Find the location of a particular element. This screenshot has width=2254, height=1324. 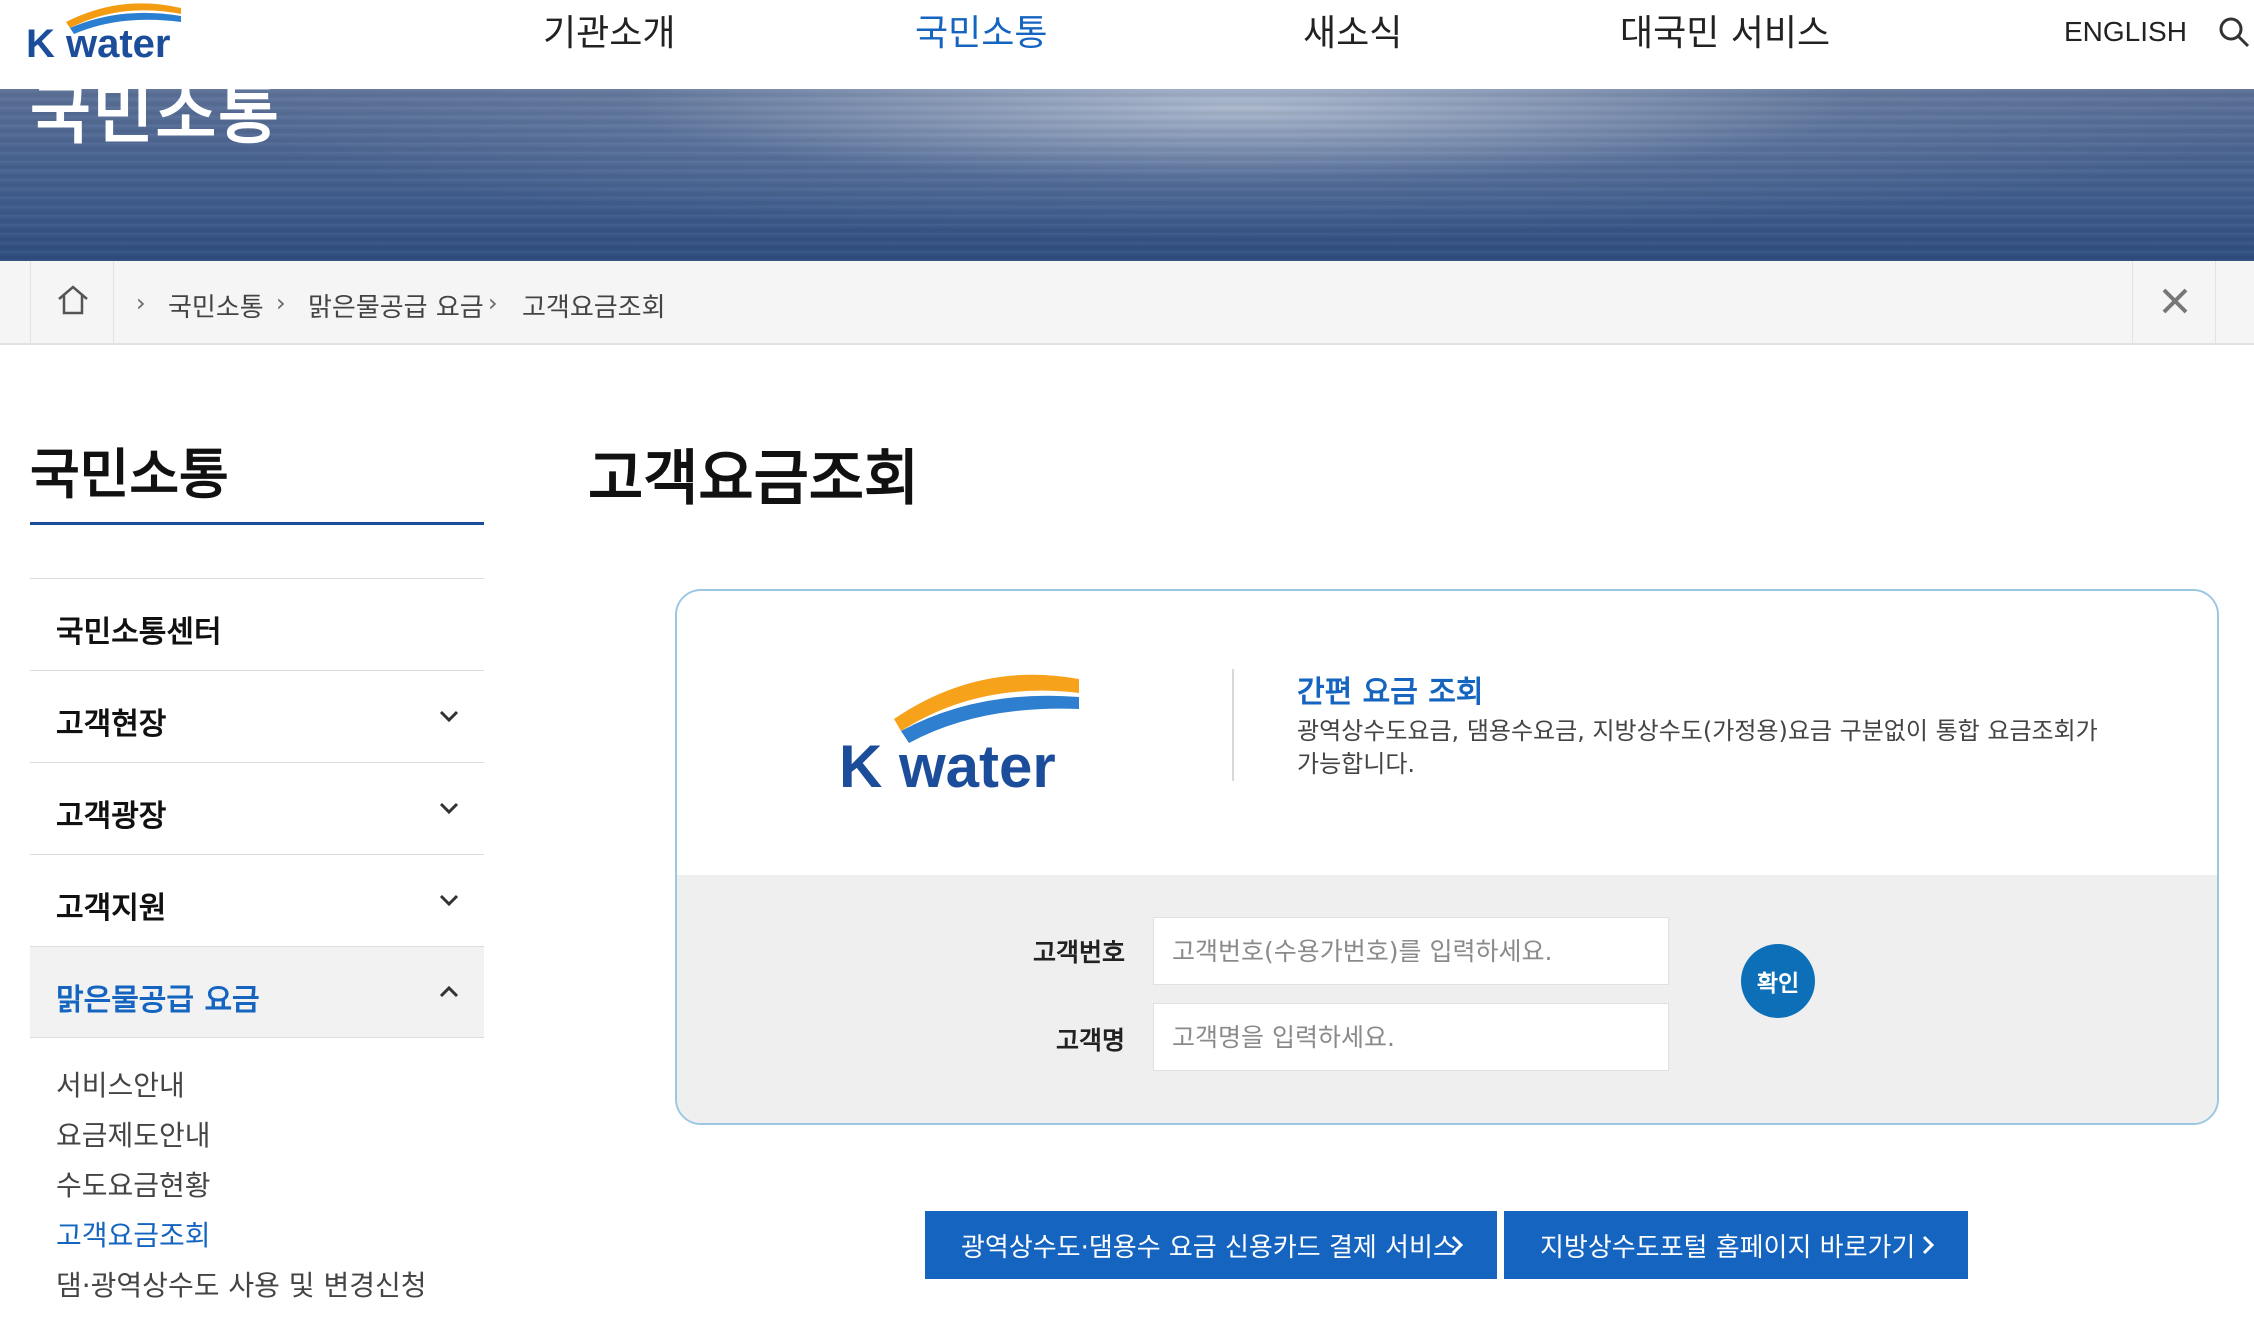

sidebar-subitem: 서비스안내 is located at coordinates (120, 1084).